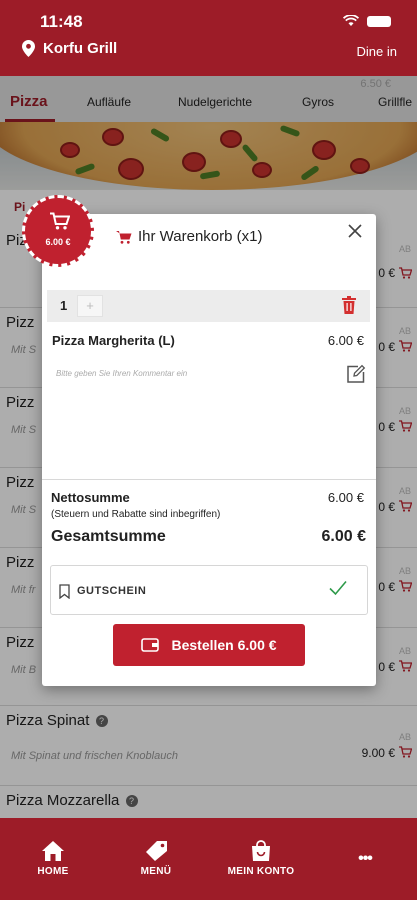  I want to click on restaurant-name: Korfu Grill, so click(80, 48).